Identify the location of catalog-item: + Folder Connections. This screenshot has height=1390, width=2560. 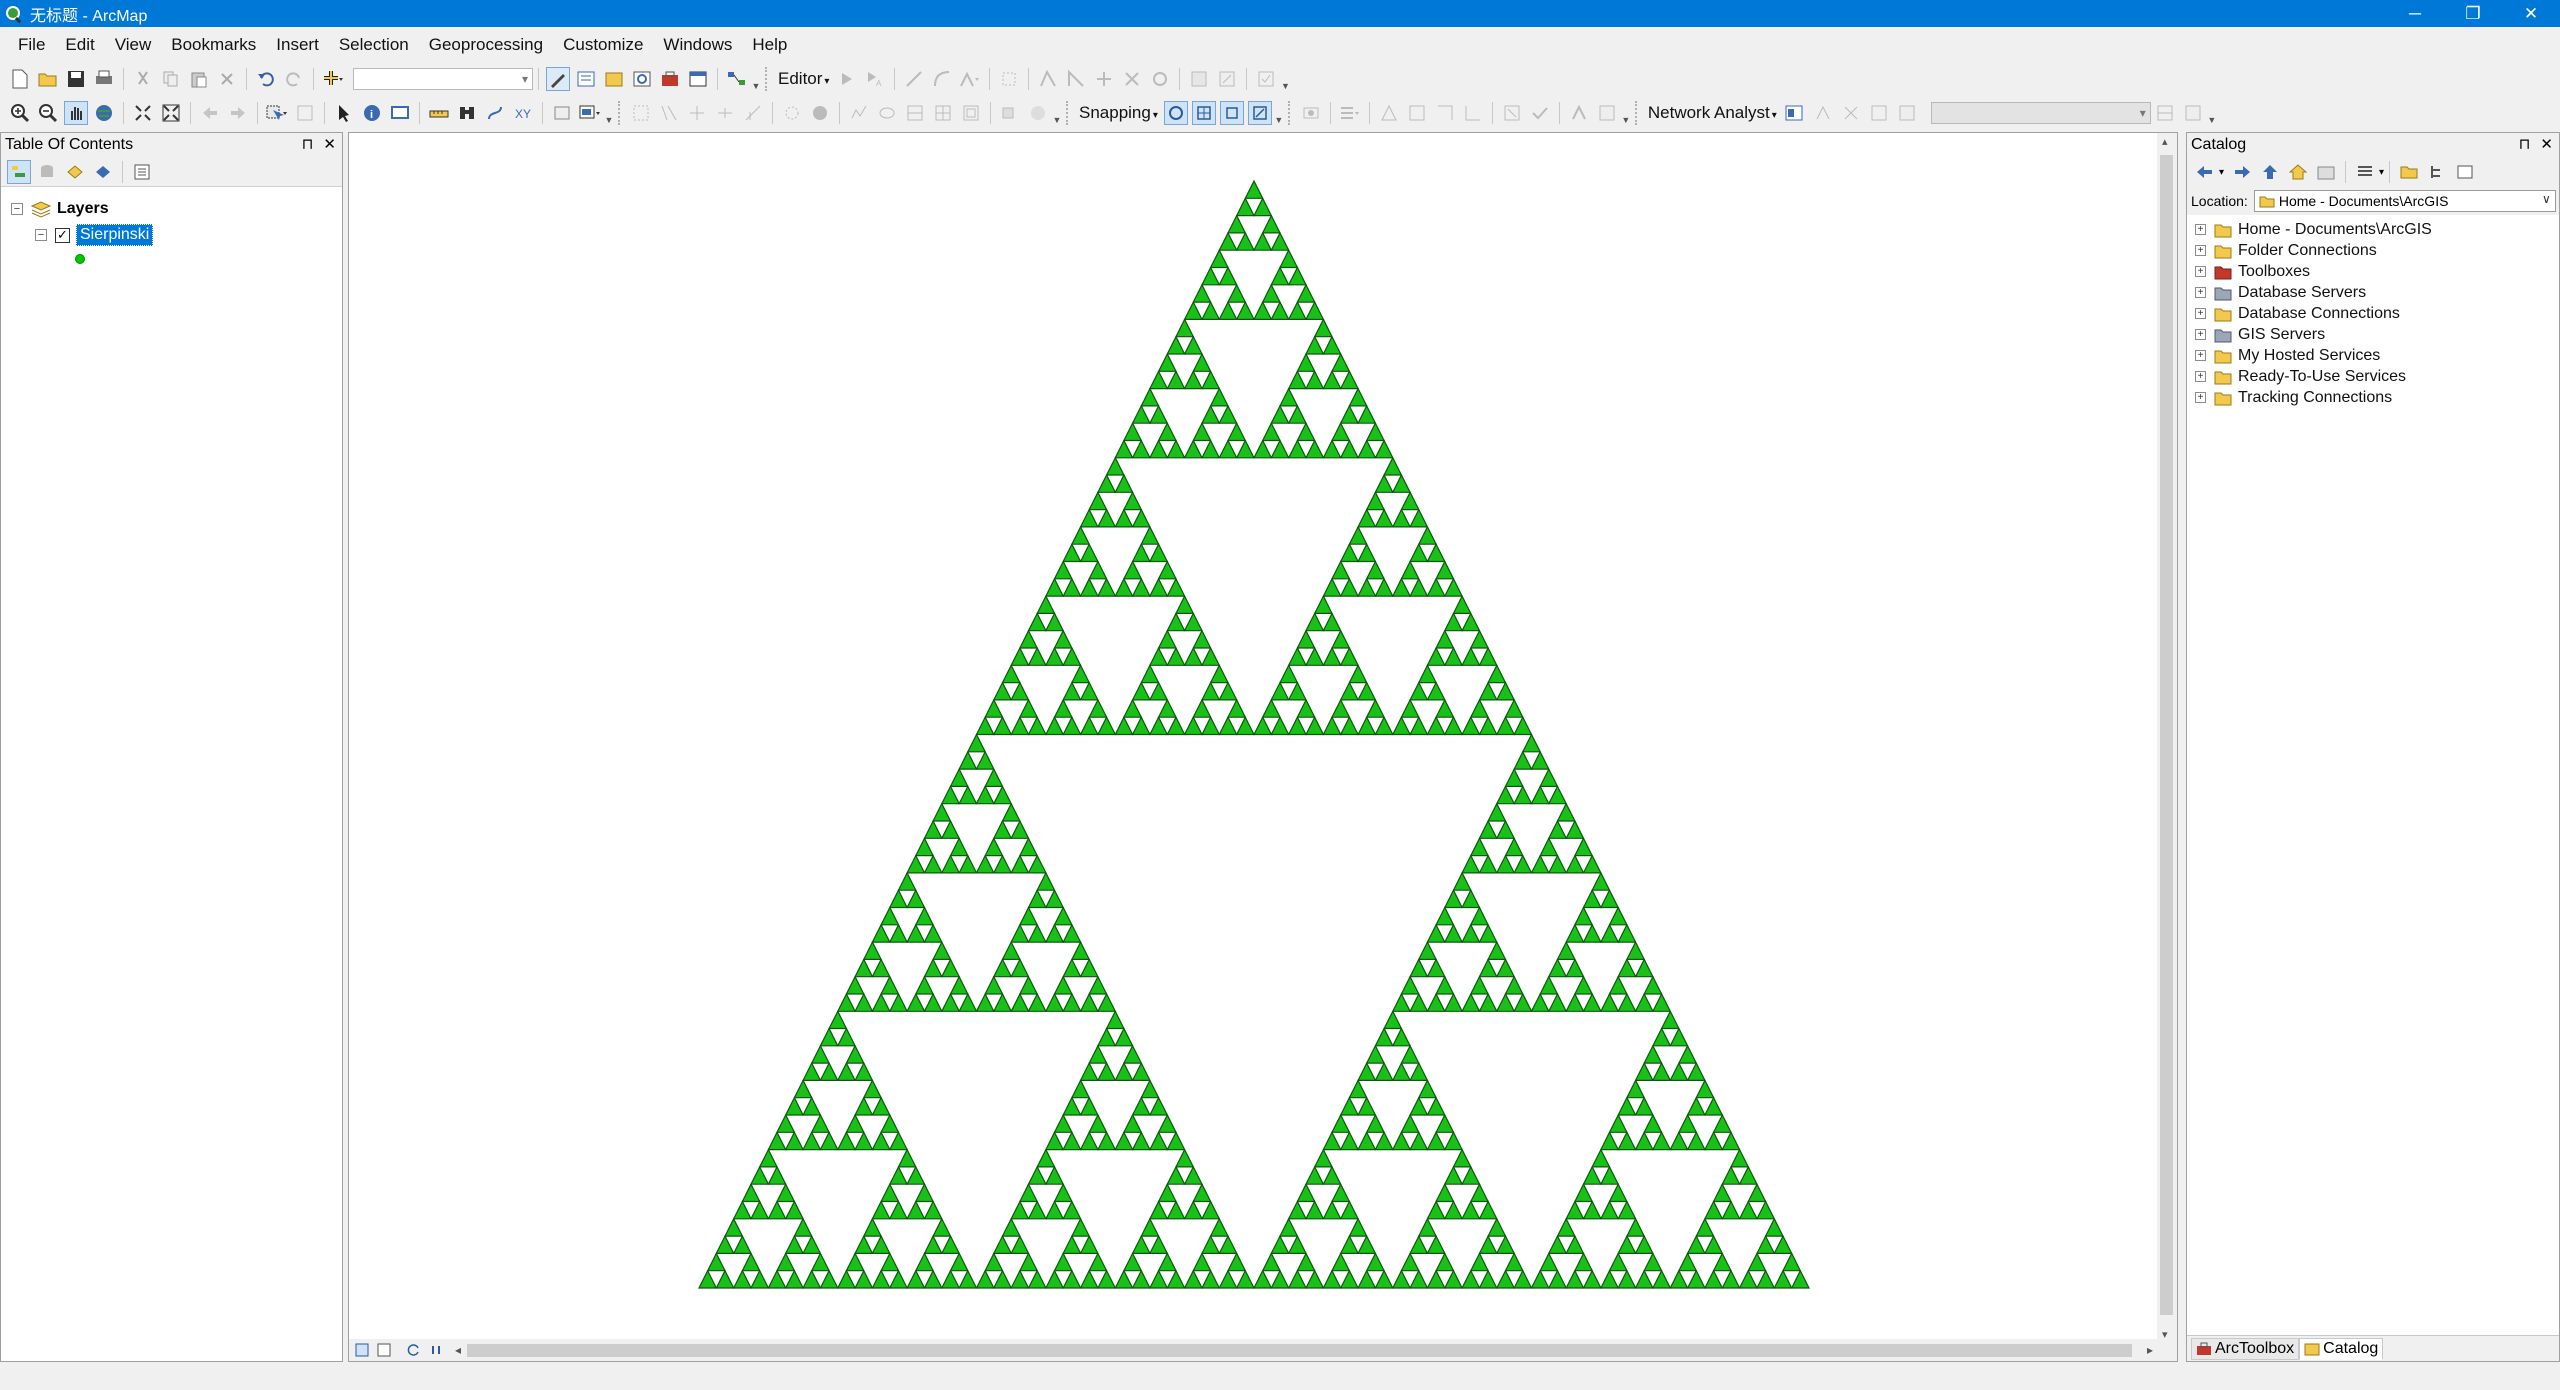
(2373, 250).